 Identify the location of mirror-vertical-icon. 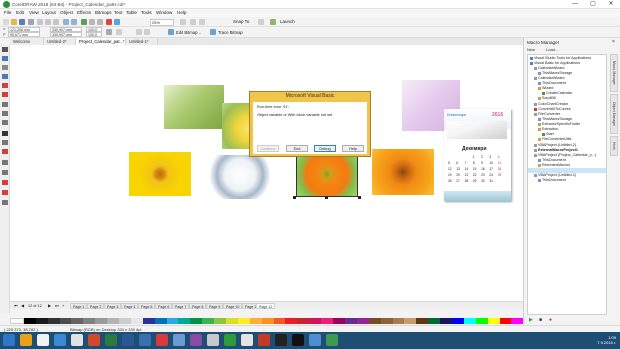
(147, 32).